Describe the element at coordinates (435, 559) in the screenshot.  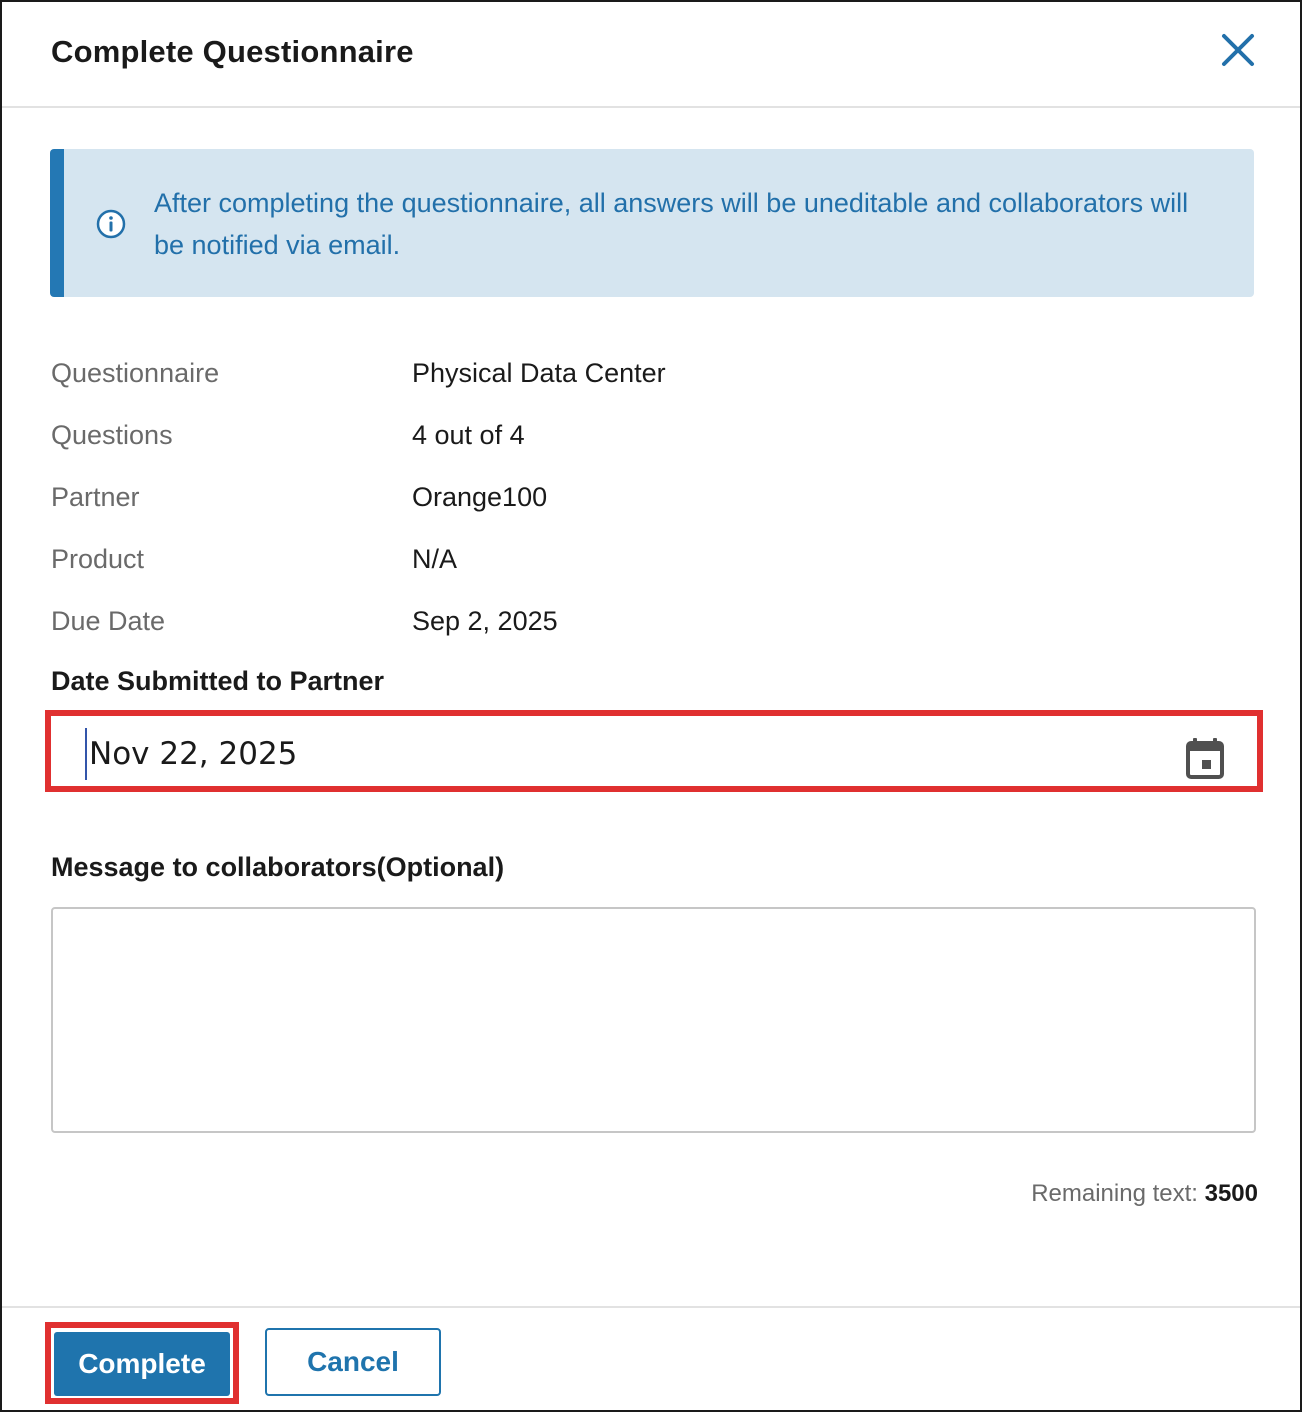
I see `detail-value: N/A` at that location.